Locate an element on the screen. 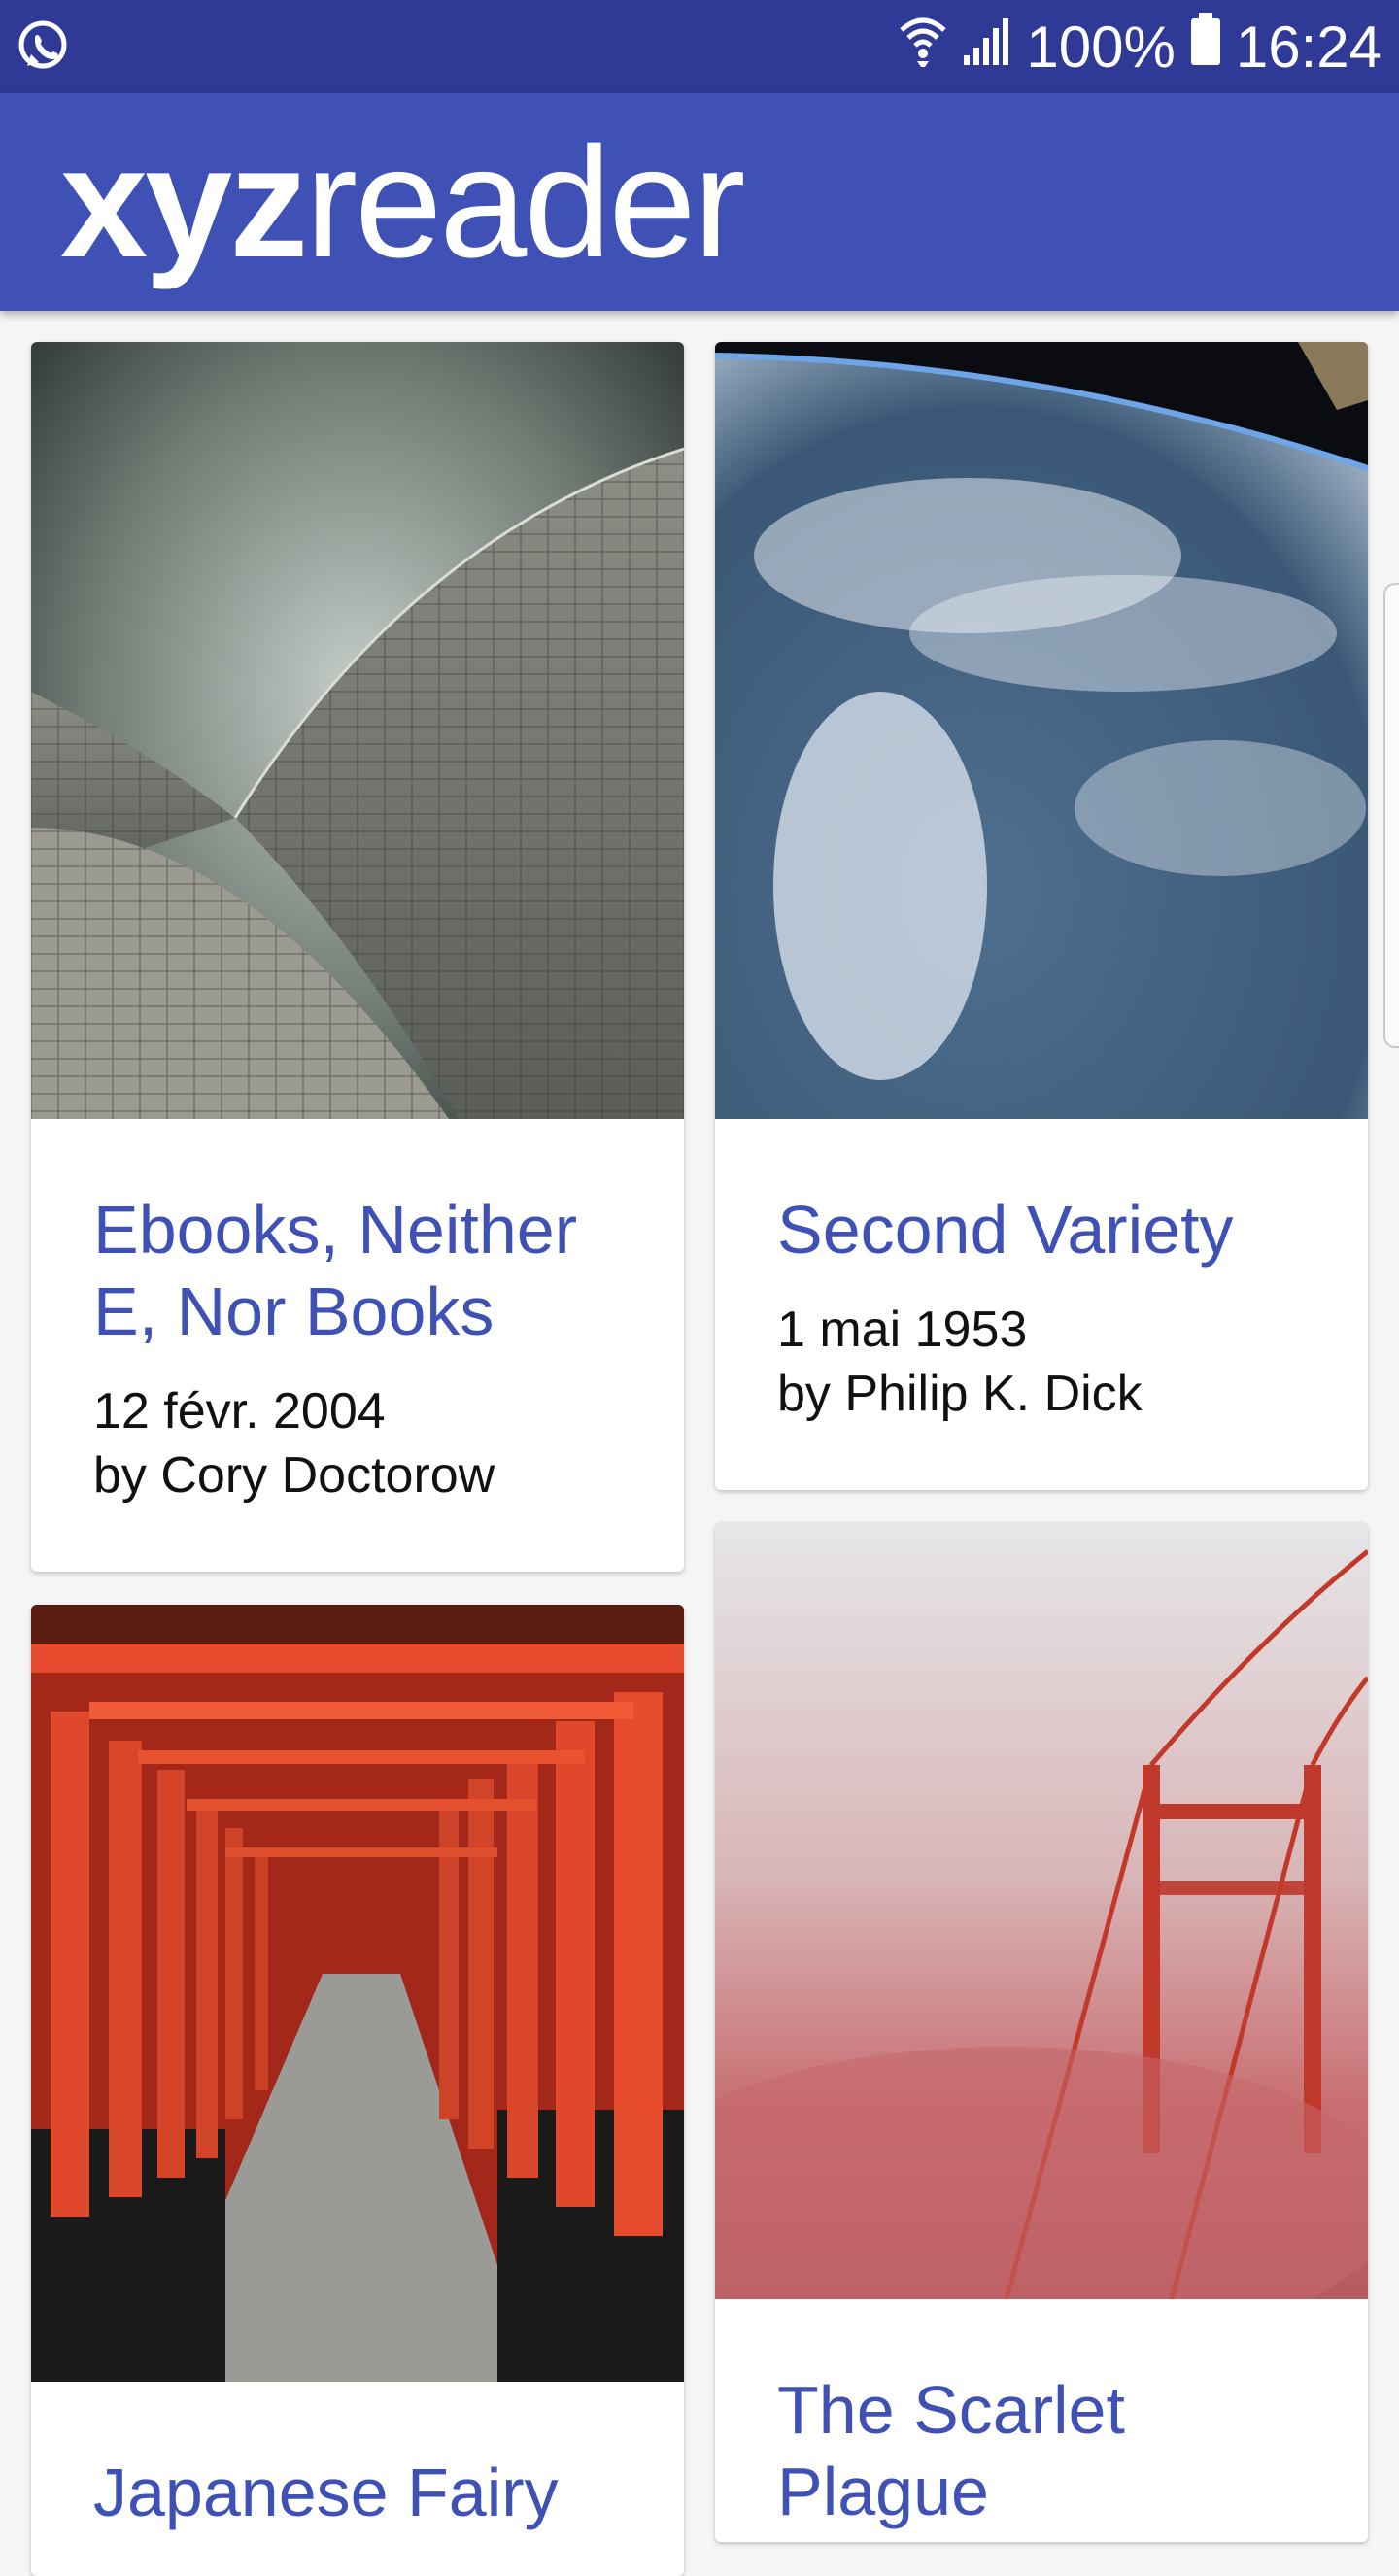  logo-bold-part: xyz is located at coordinates (184, 202).